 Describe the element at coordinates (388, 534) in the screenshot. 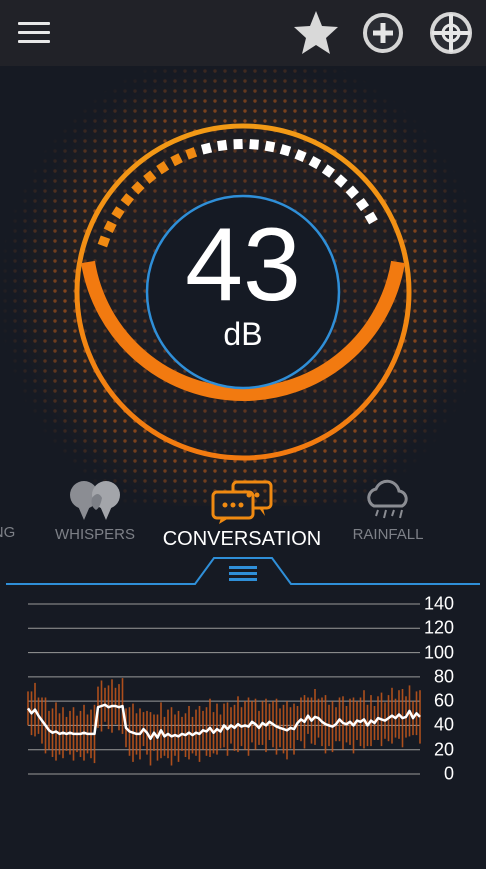

I see `preset-label: RAINFALL` at that location.